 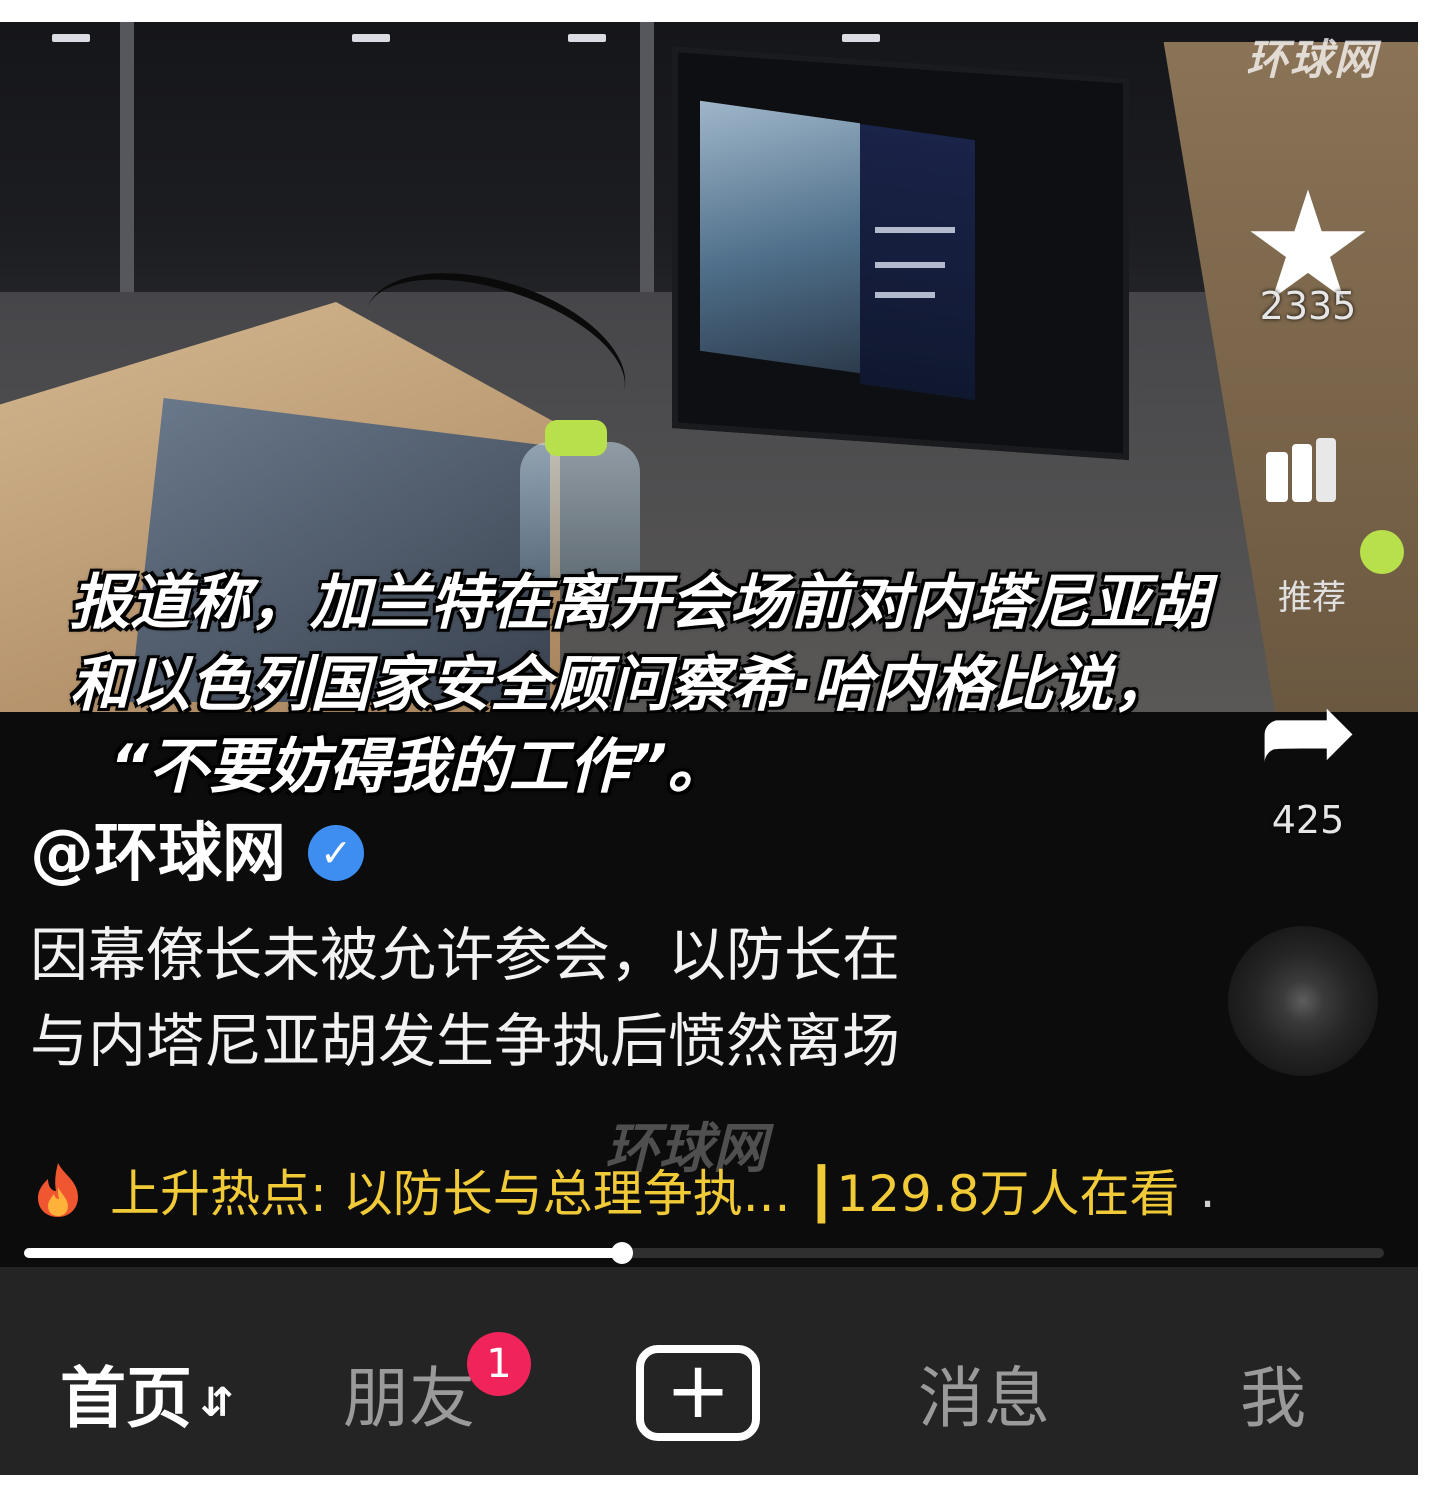 I want to click on share-arrow-icon: ➦, so click(x=1308, y=731).